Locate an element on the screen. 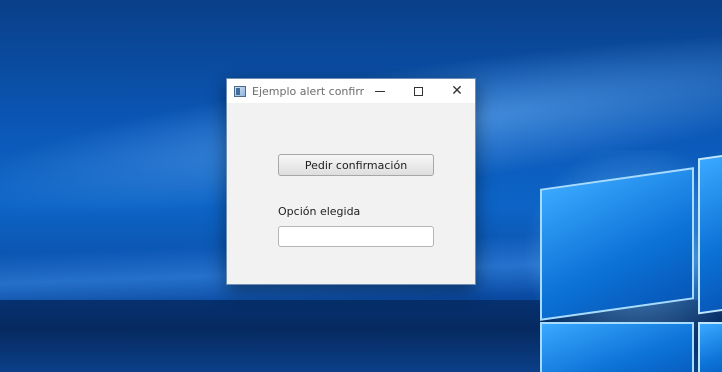  maximize-button is located at coordinates (418, 91).